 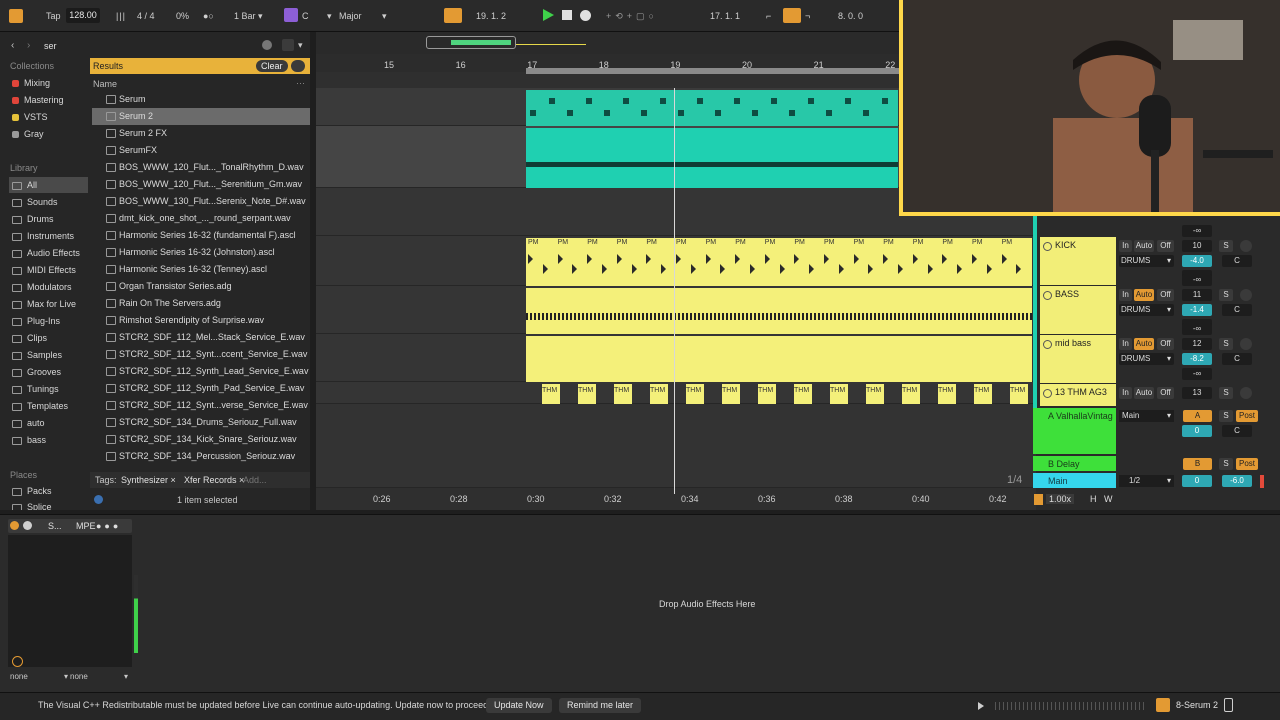 What do you see at coordinates (201, 133) in the screenshot?
I see `result-item: Serum 2 FX` at bounding box center [201, 133].